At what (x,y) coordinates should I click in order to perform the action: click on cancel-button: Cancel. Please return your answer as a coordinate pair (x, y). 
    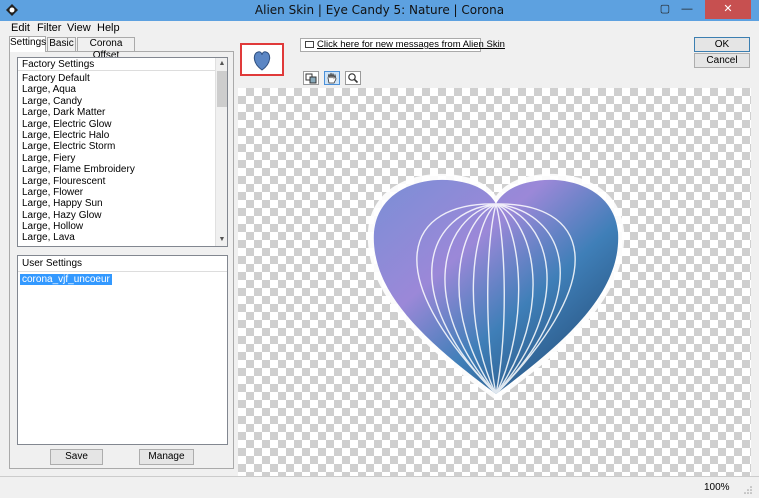
    Looking at the image, I should click on (722, 60).